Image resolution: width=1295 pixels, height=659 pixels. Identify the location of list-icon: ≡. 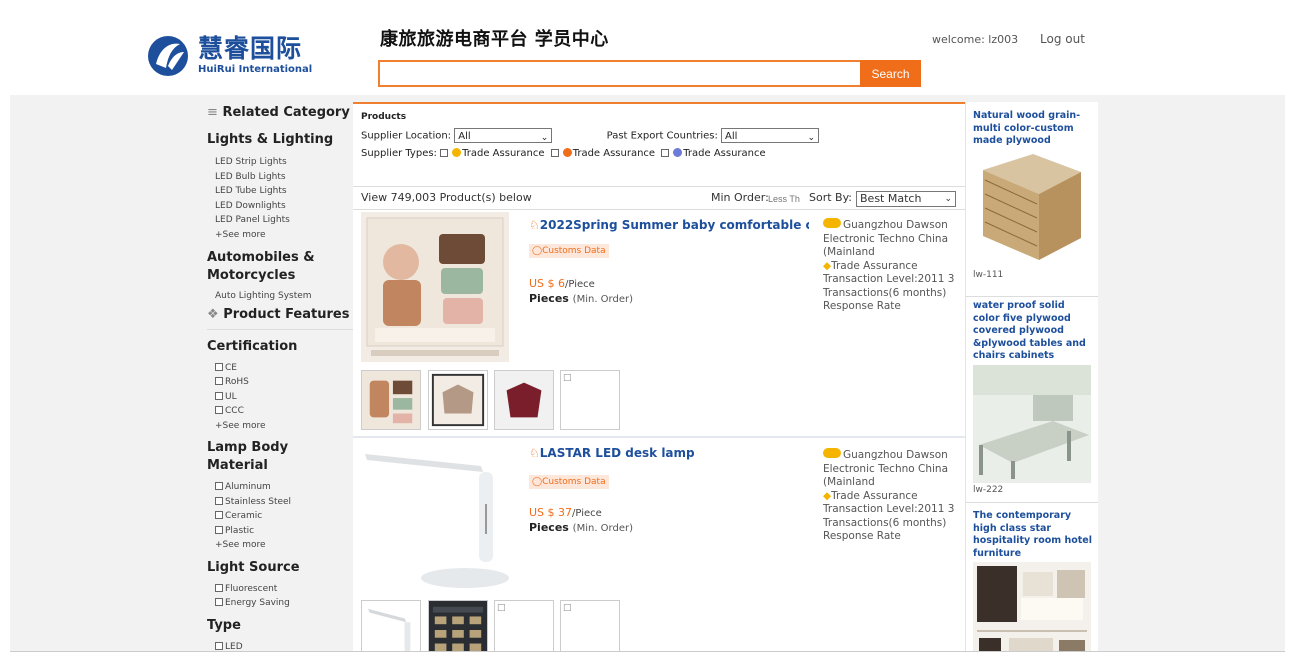
(212, 112).